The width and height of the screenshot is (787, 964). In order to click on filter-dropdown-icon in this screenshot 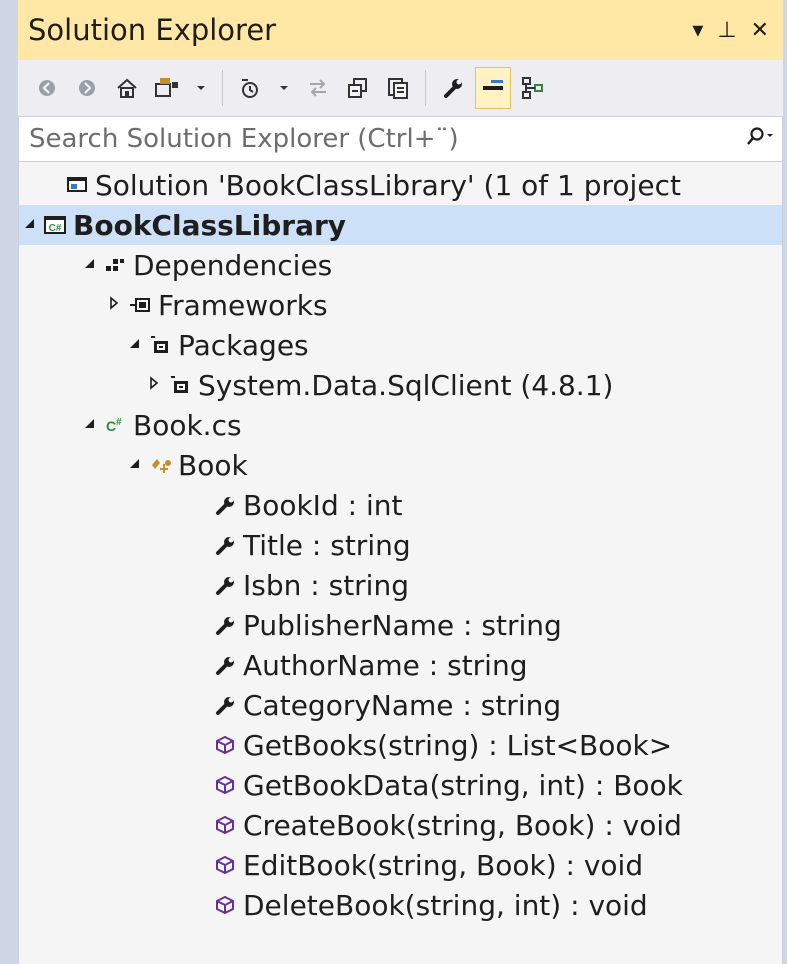, I will do `click(284, 88)`.